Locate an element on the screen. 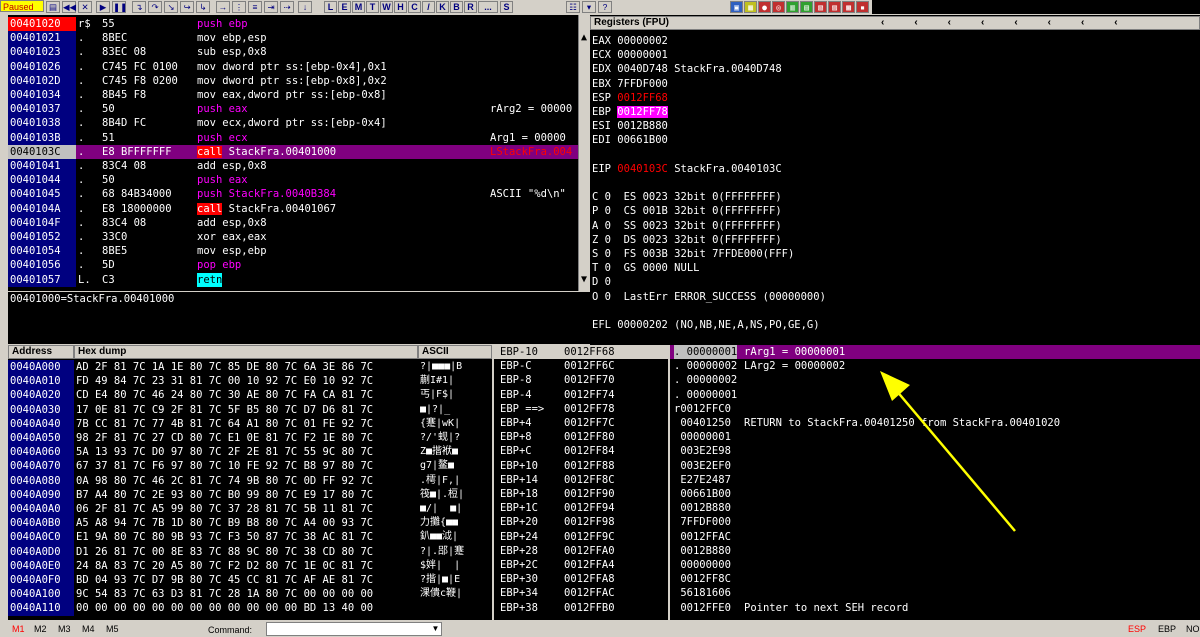 The height and width of the screenshot is (637, 1200). stack-offset-row: EBP-8 0012FF70 is located at coordinates (581, 380).